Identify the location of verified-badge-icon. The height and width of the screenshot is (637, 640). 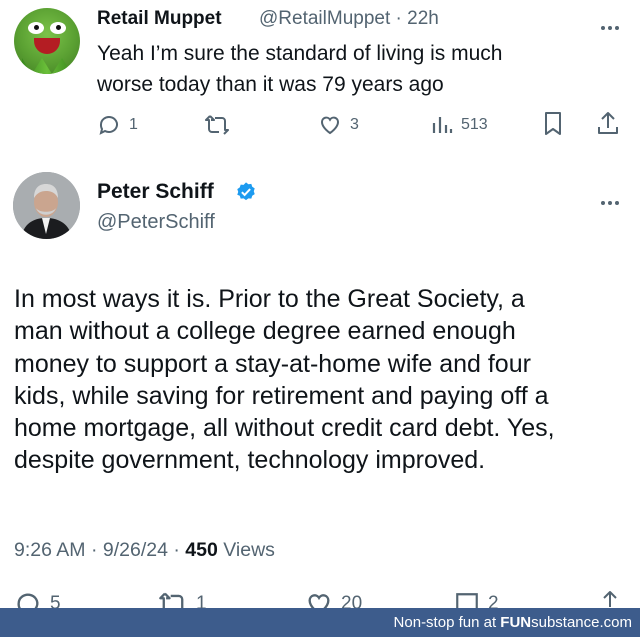
(246, 192).